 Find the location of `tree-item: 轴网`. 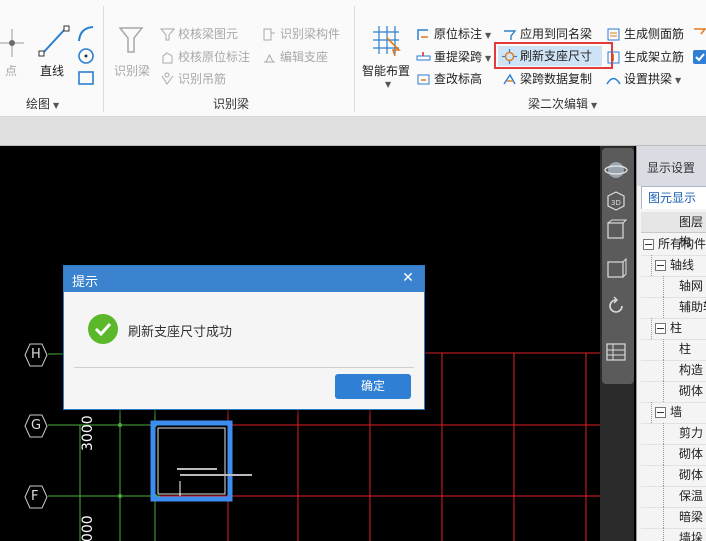

tree-item: 轴网 is located at coordinates (673, 287).